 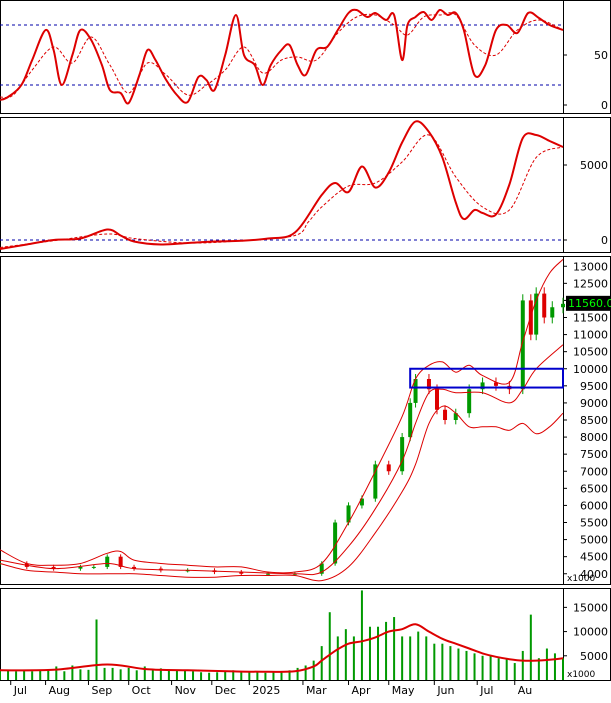 What do you see at coordinates (282, 191) in the screenshot?
I see `series-line-signal` at bounding box center [282, 191].